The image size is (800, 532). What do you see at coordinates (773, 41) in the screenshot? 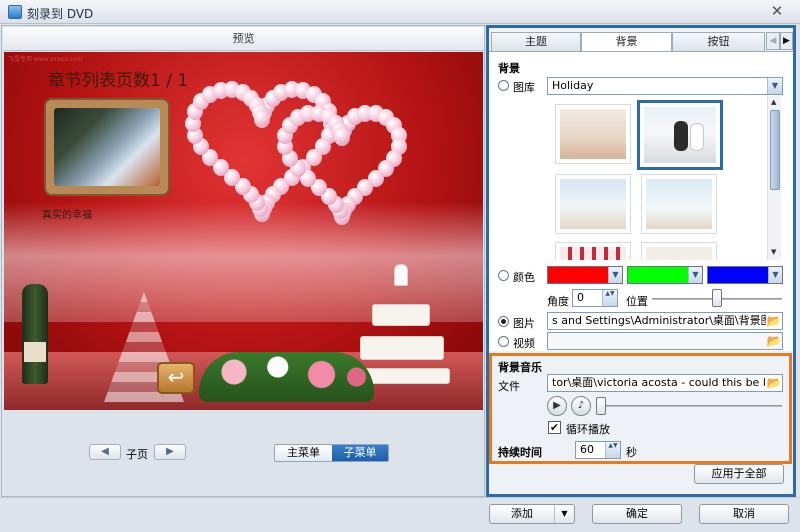
I see `tab-scroll-left-button: ◀` at bounding box center [773, 41].